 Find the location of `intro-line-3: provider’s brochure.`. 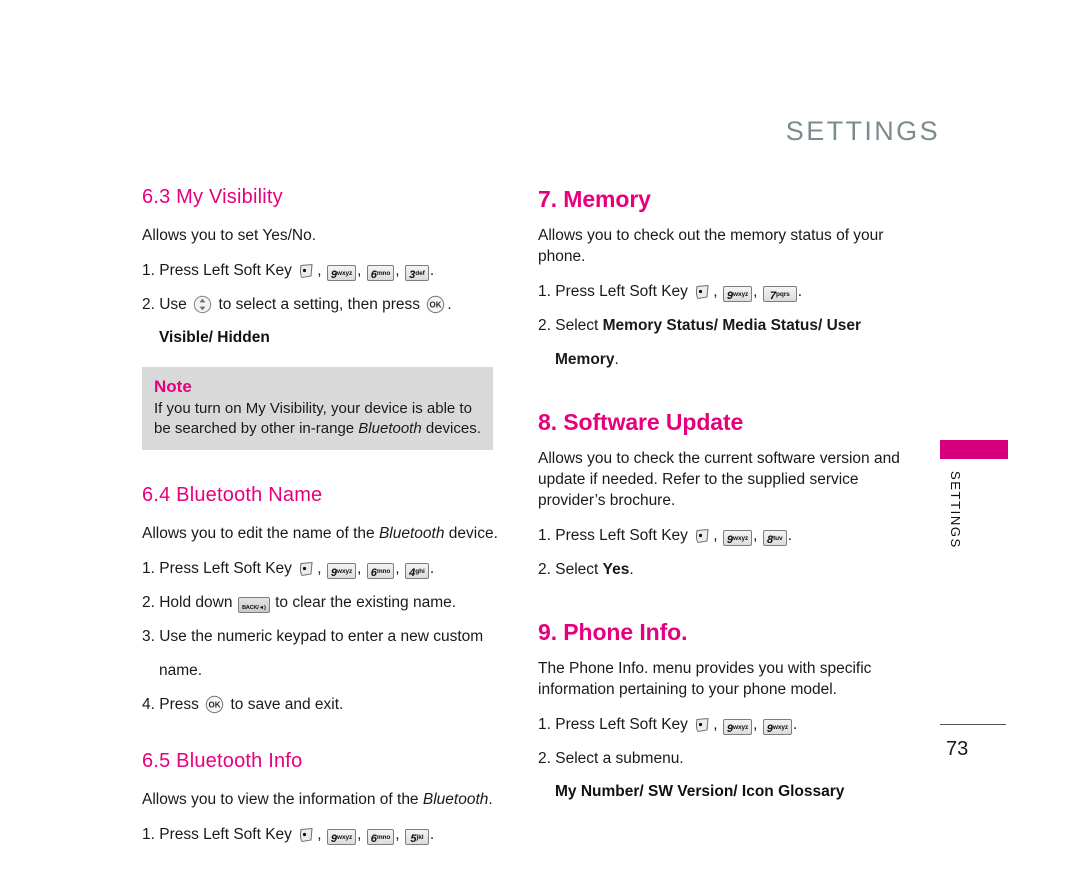

intro-line-3: provider’s brochure. is located at coordinates (607, 500).